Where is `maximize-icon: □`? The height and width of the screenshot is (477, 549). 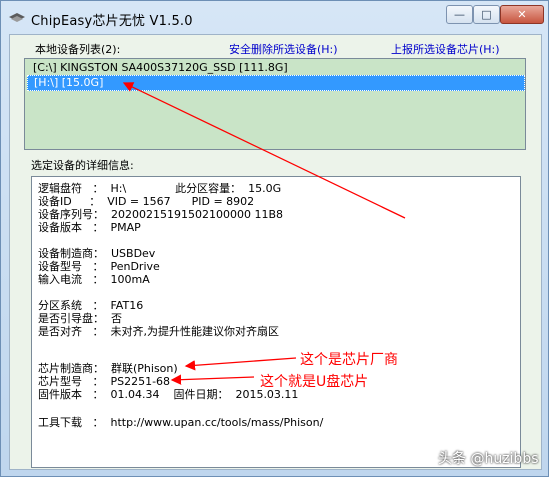 maximize-icon: □ is located at coordinates (486, 14).